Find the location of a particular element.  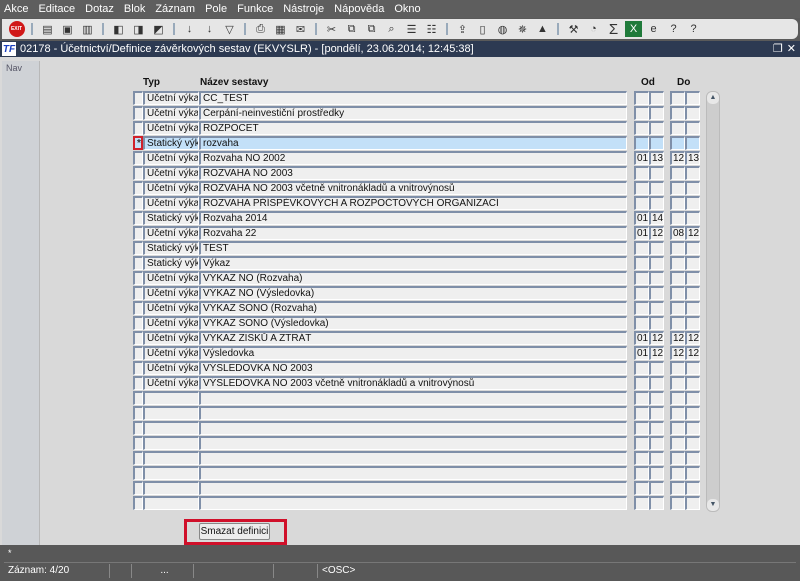

cell-nazev: Rozvaha NO 2002 is located at coordinates (413, 158).